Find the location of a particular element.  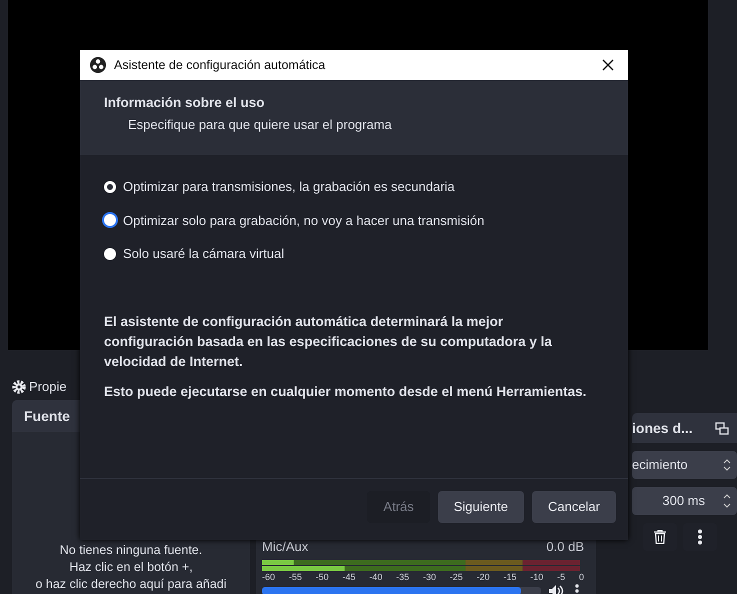

float-icon is located at coordinates (722, 428).